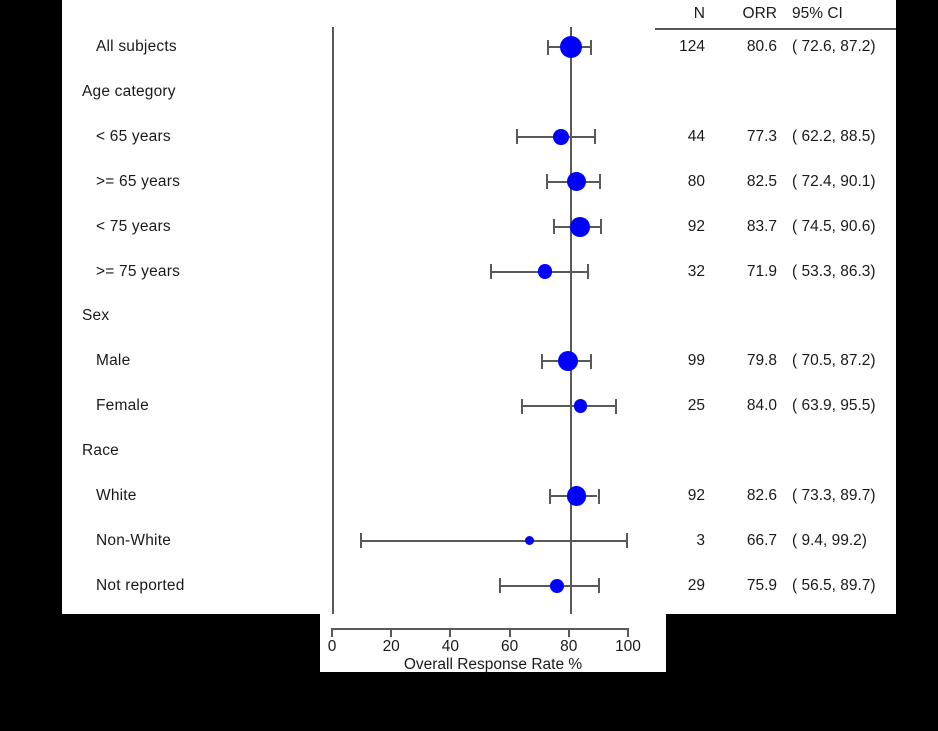  What do you see at coordinates (761, 181) in the screenshot?
I see `cell-orr-65-years: 82.5` at bounding box center [761, 181].